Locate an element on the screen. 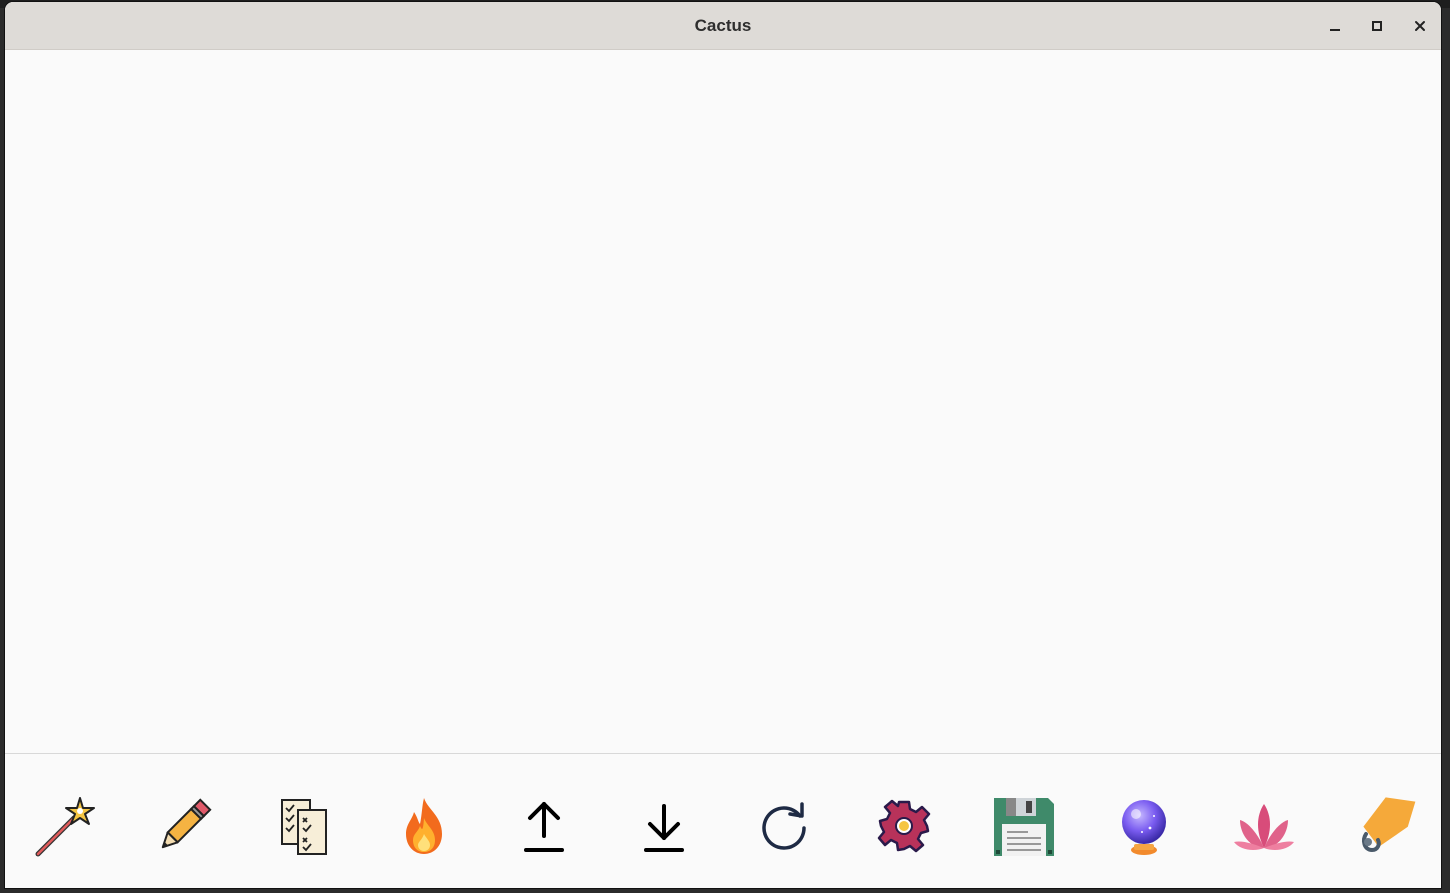 The image size is (1450, 893). pencil-icon is located at coordinates (186, 823).